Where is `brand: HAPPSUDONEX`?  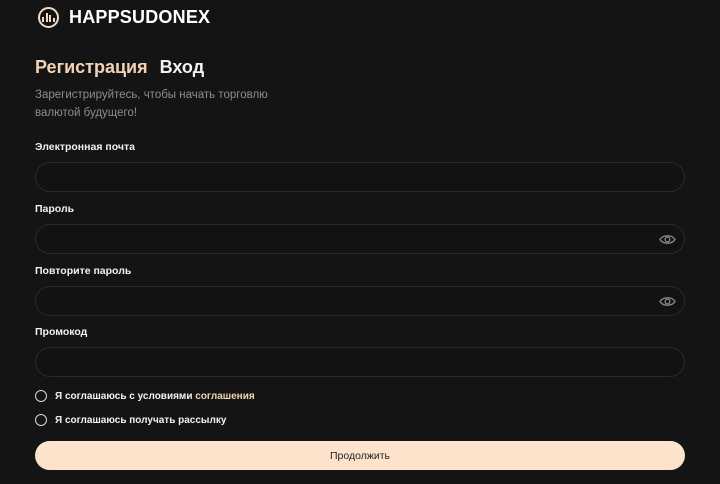 brand: HAPPSUDONEX is located at coordinates (124, 17).